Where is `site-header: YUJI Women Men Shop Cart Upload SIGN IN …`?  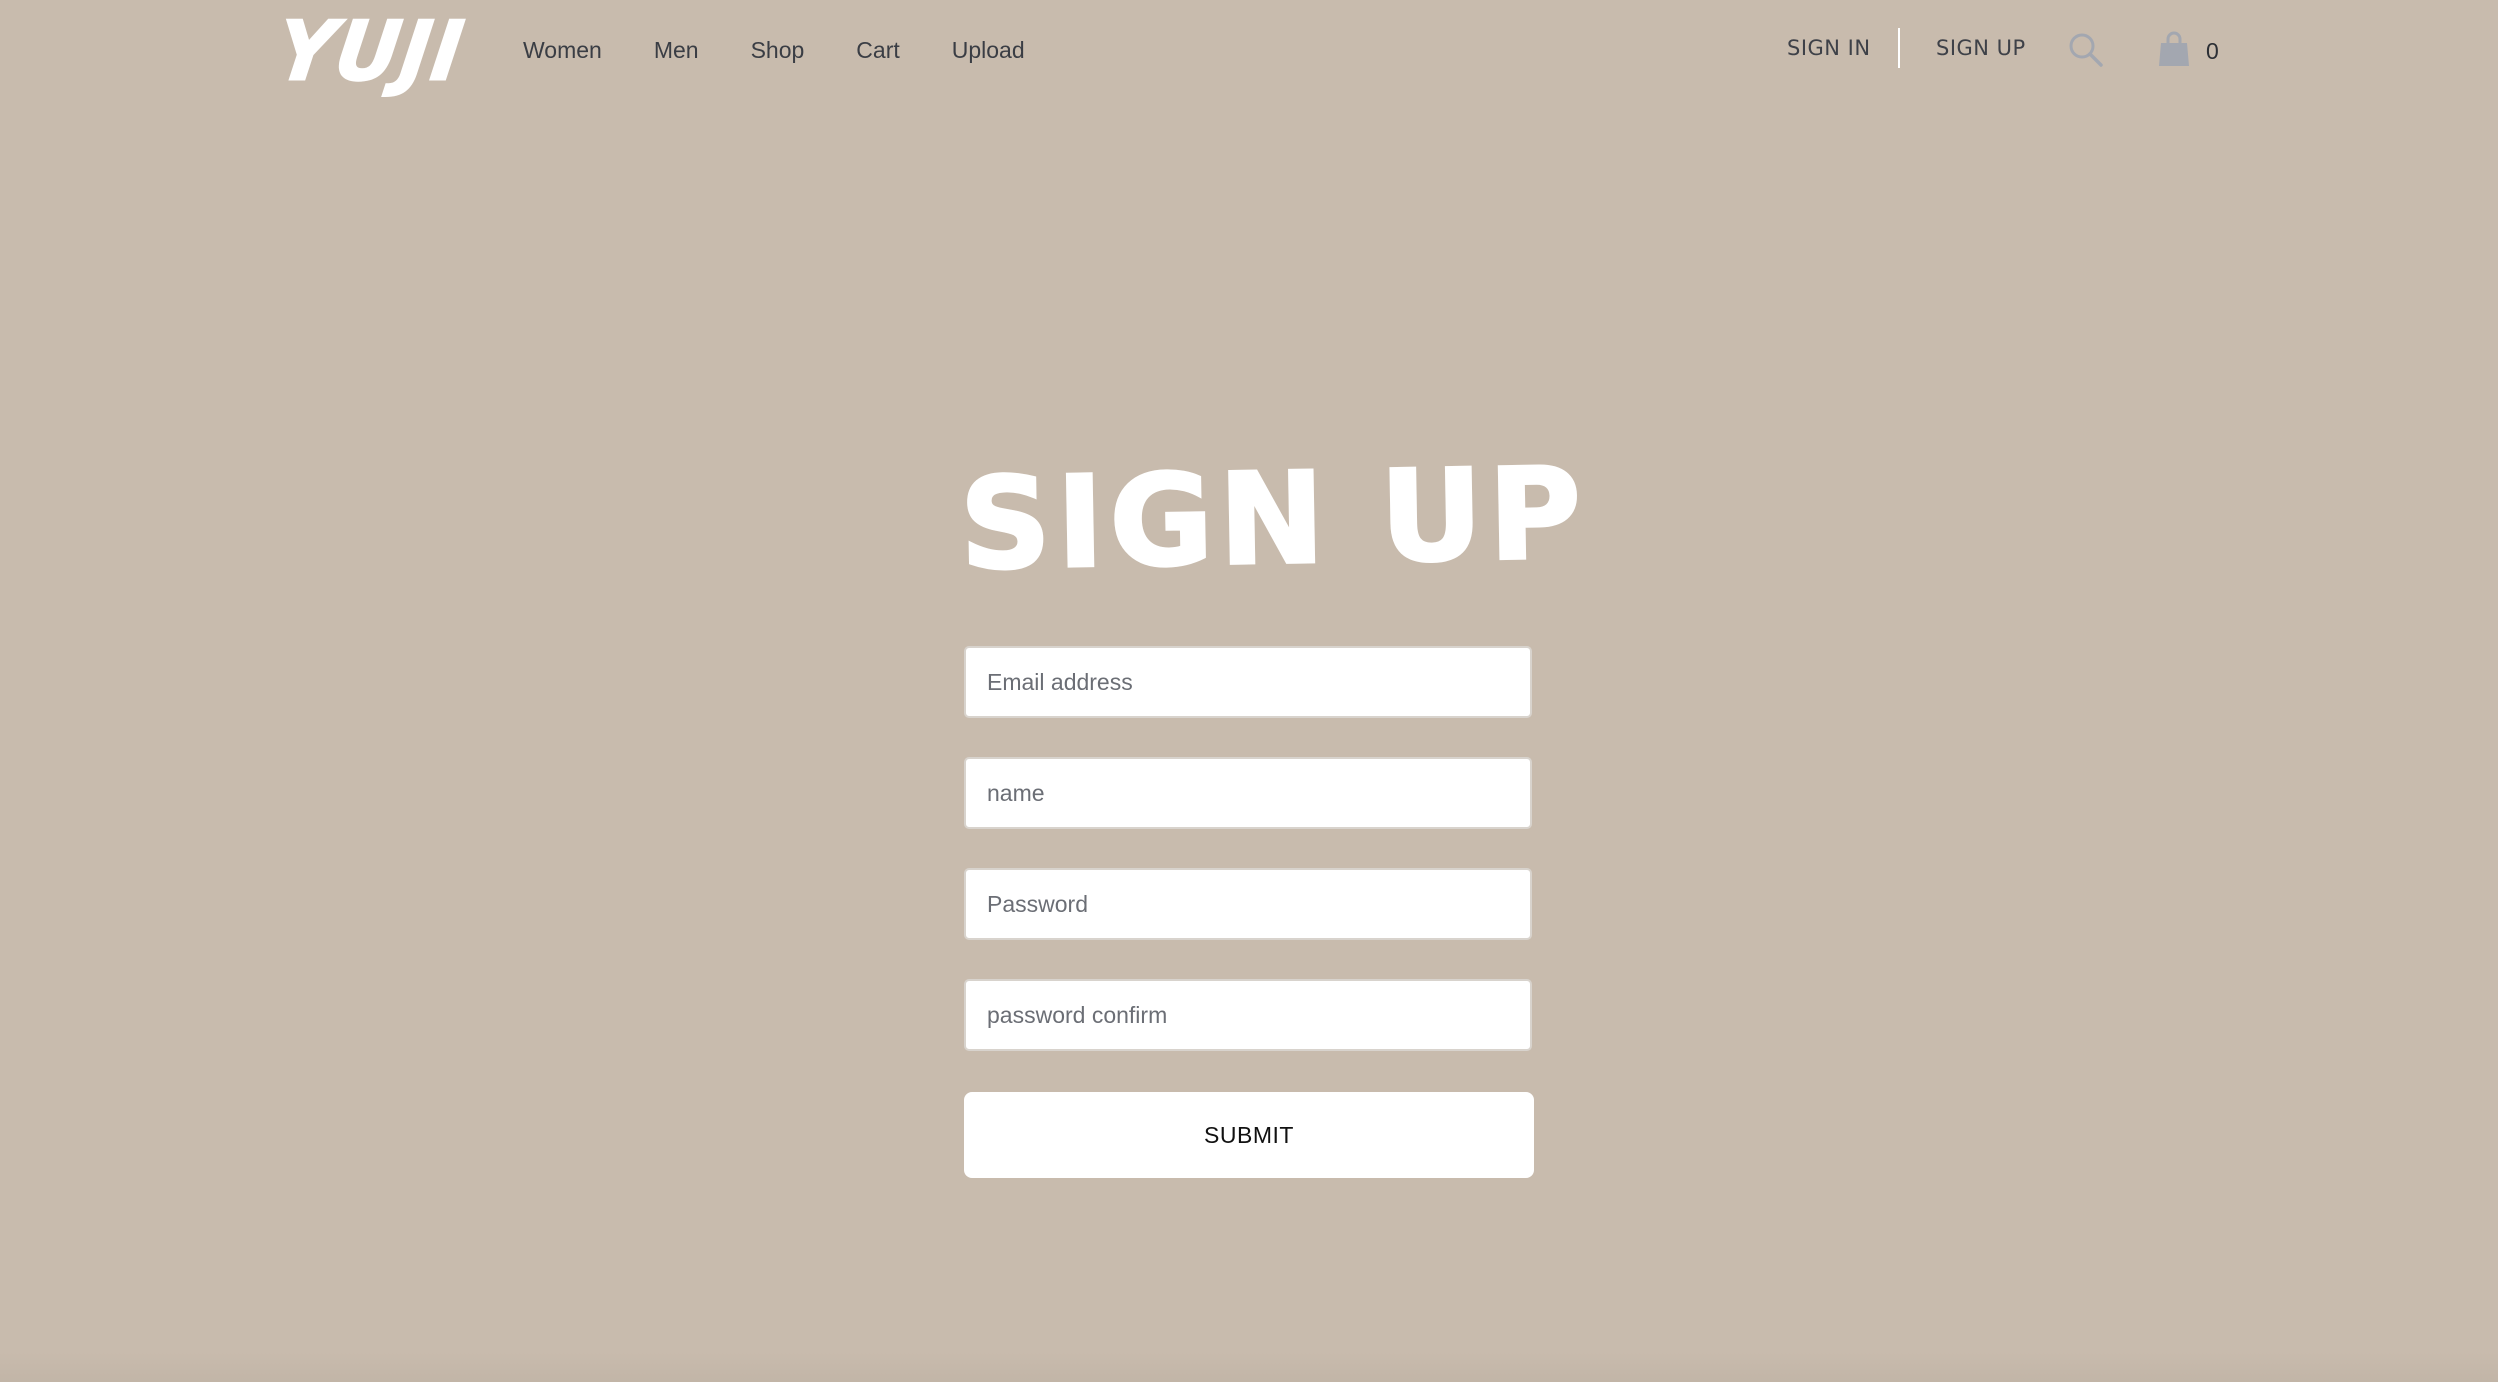
site-header: YUJI Women Men Shop Cart Upload SIGN IN … is located at coordinates (1249, 50).